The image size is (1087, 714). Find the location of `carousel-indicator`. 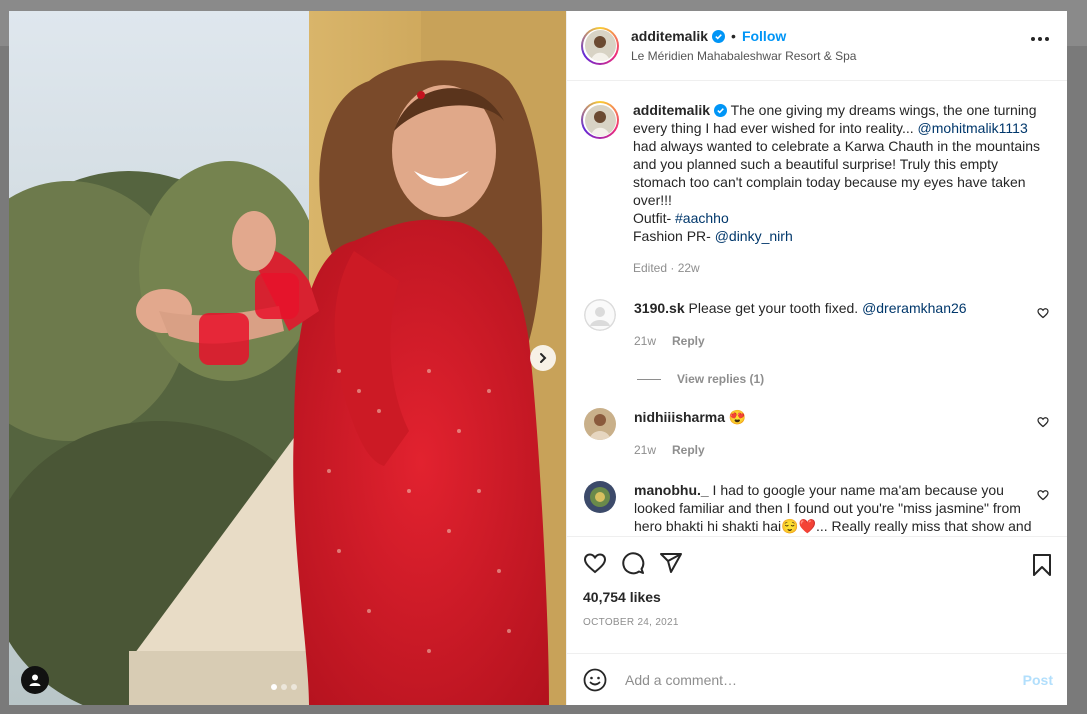

carousel-indicator is located at coordinates (284, 687).